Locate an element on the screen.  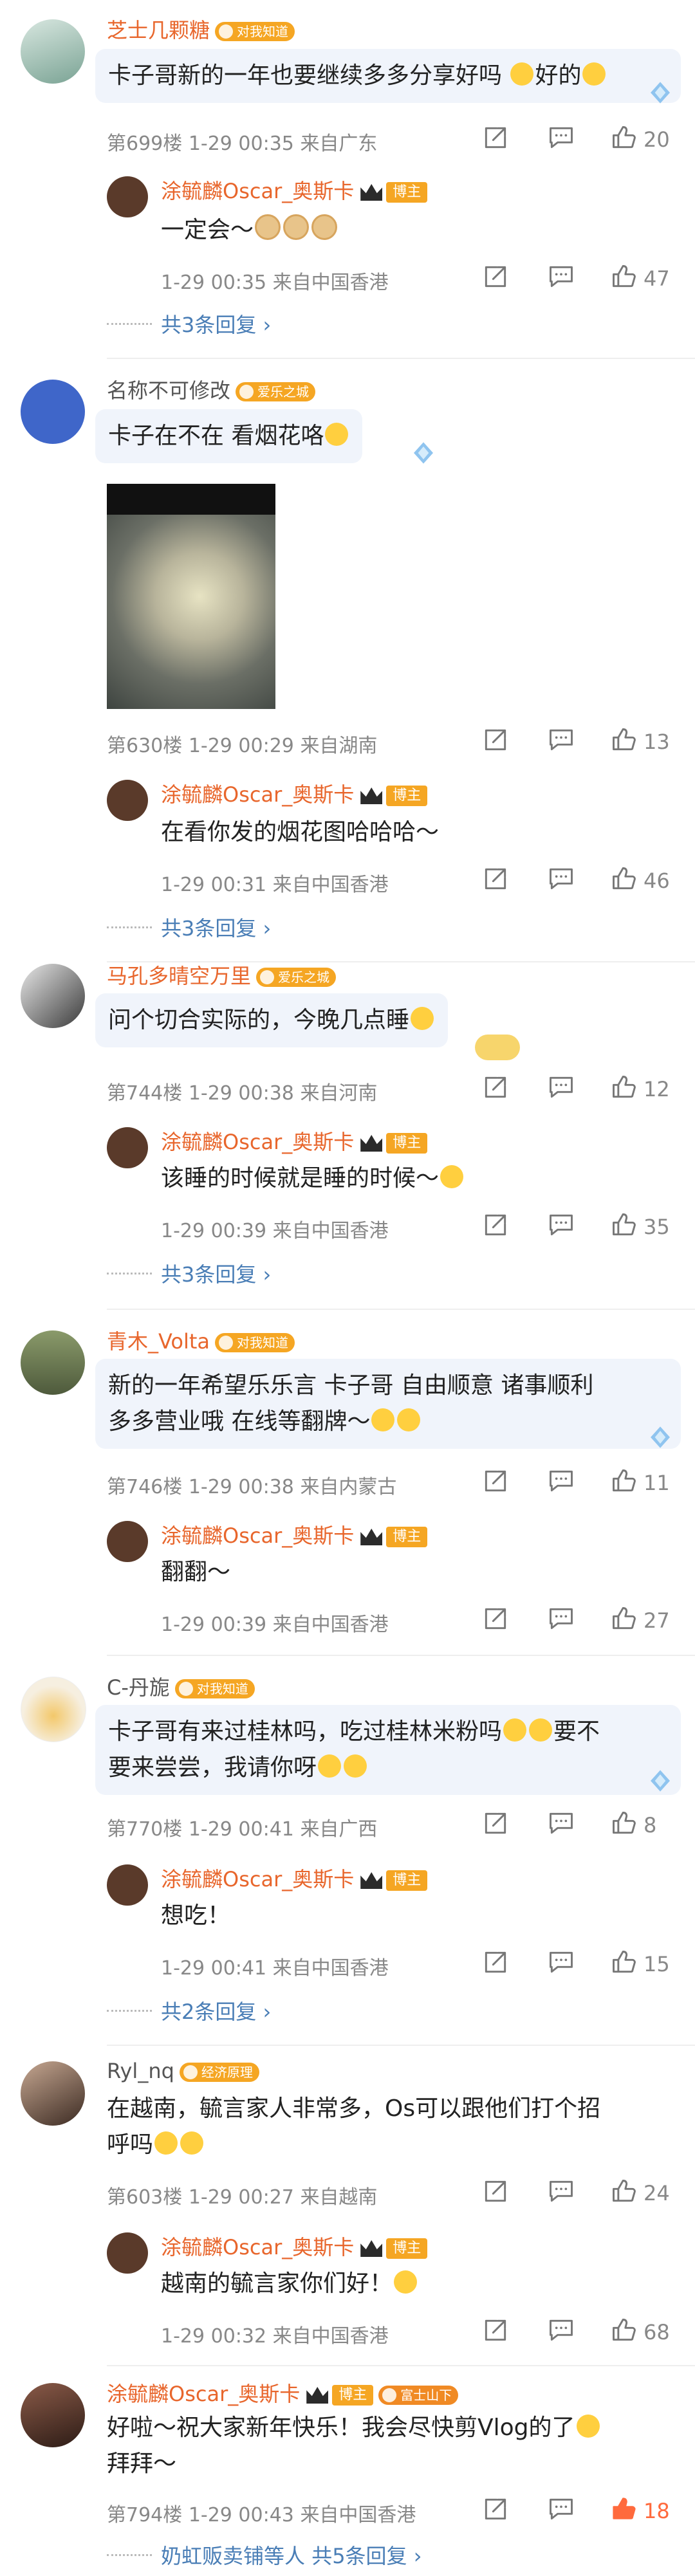
reply-meta: 1-29 00:41 来自中国香港 is located at coordinates (275, 1968).